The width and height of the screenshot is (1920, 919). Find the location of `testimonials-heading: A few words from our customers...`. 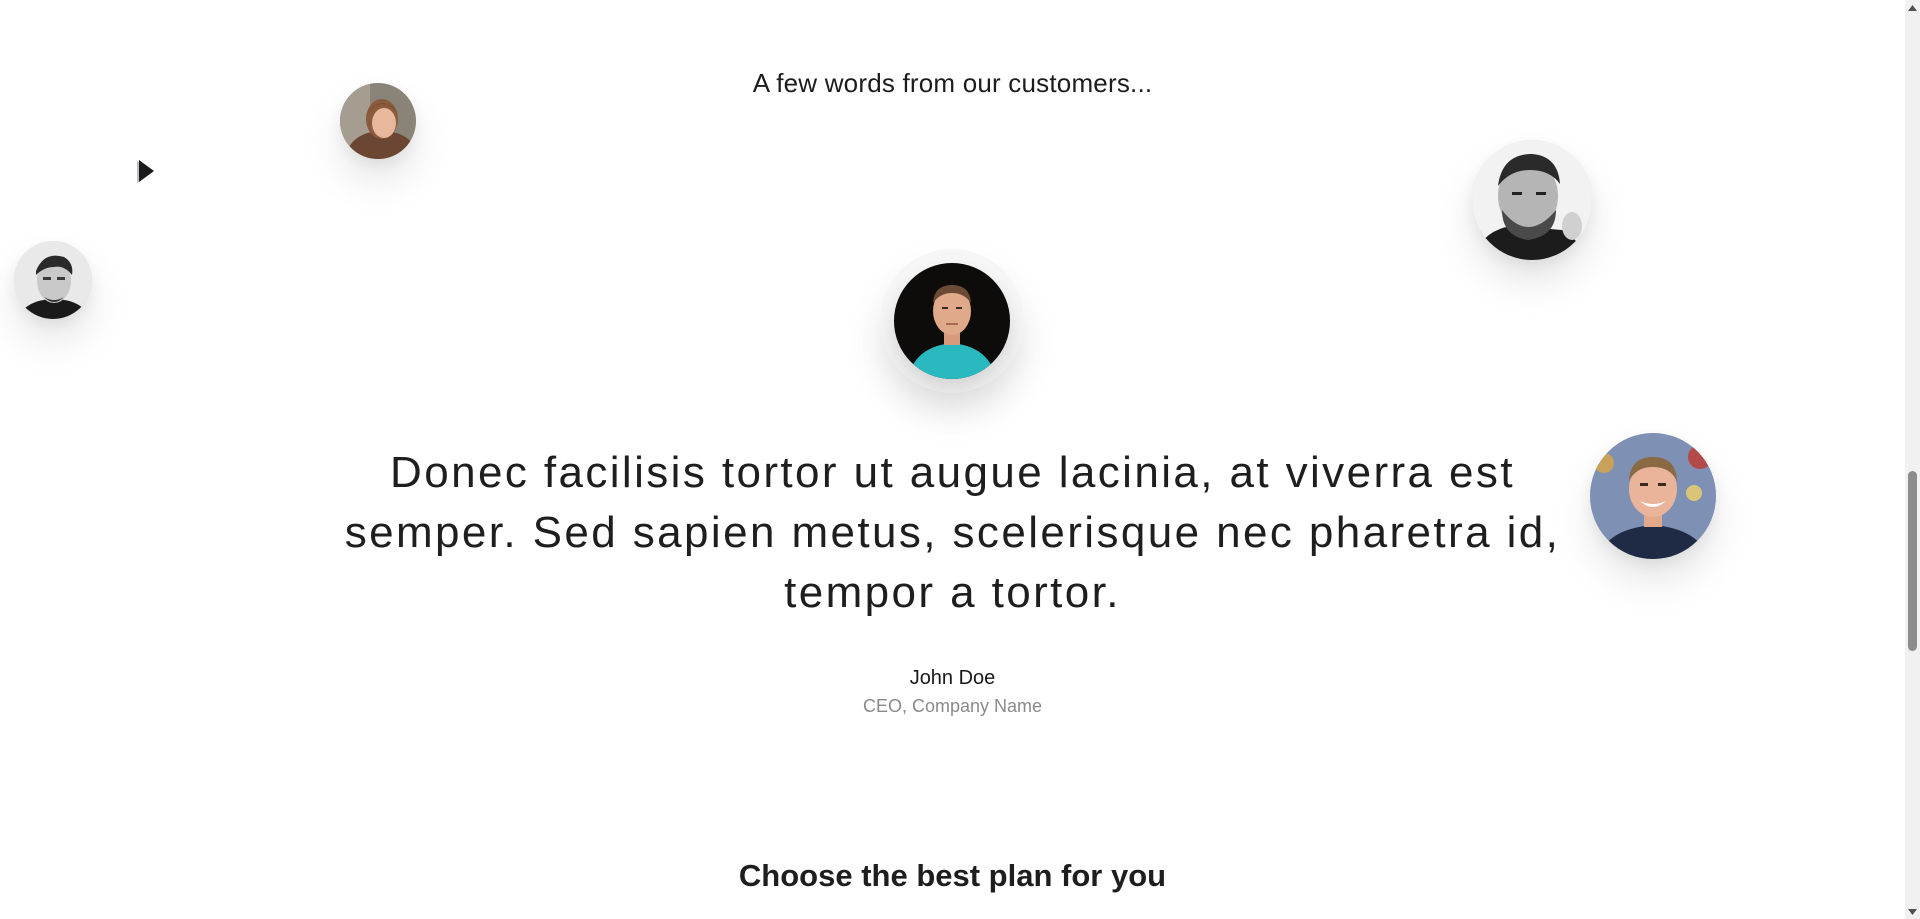

testimonials-heading: A few words from our customers... is located at coordinates (952, 83).